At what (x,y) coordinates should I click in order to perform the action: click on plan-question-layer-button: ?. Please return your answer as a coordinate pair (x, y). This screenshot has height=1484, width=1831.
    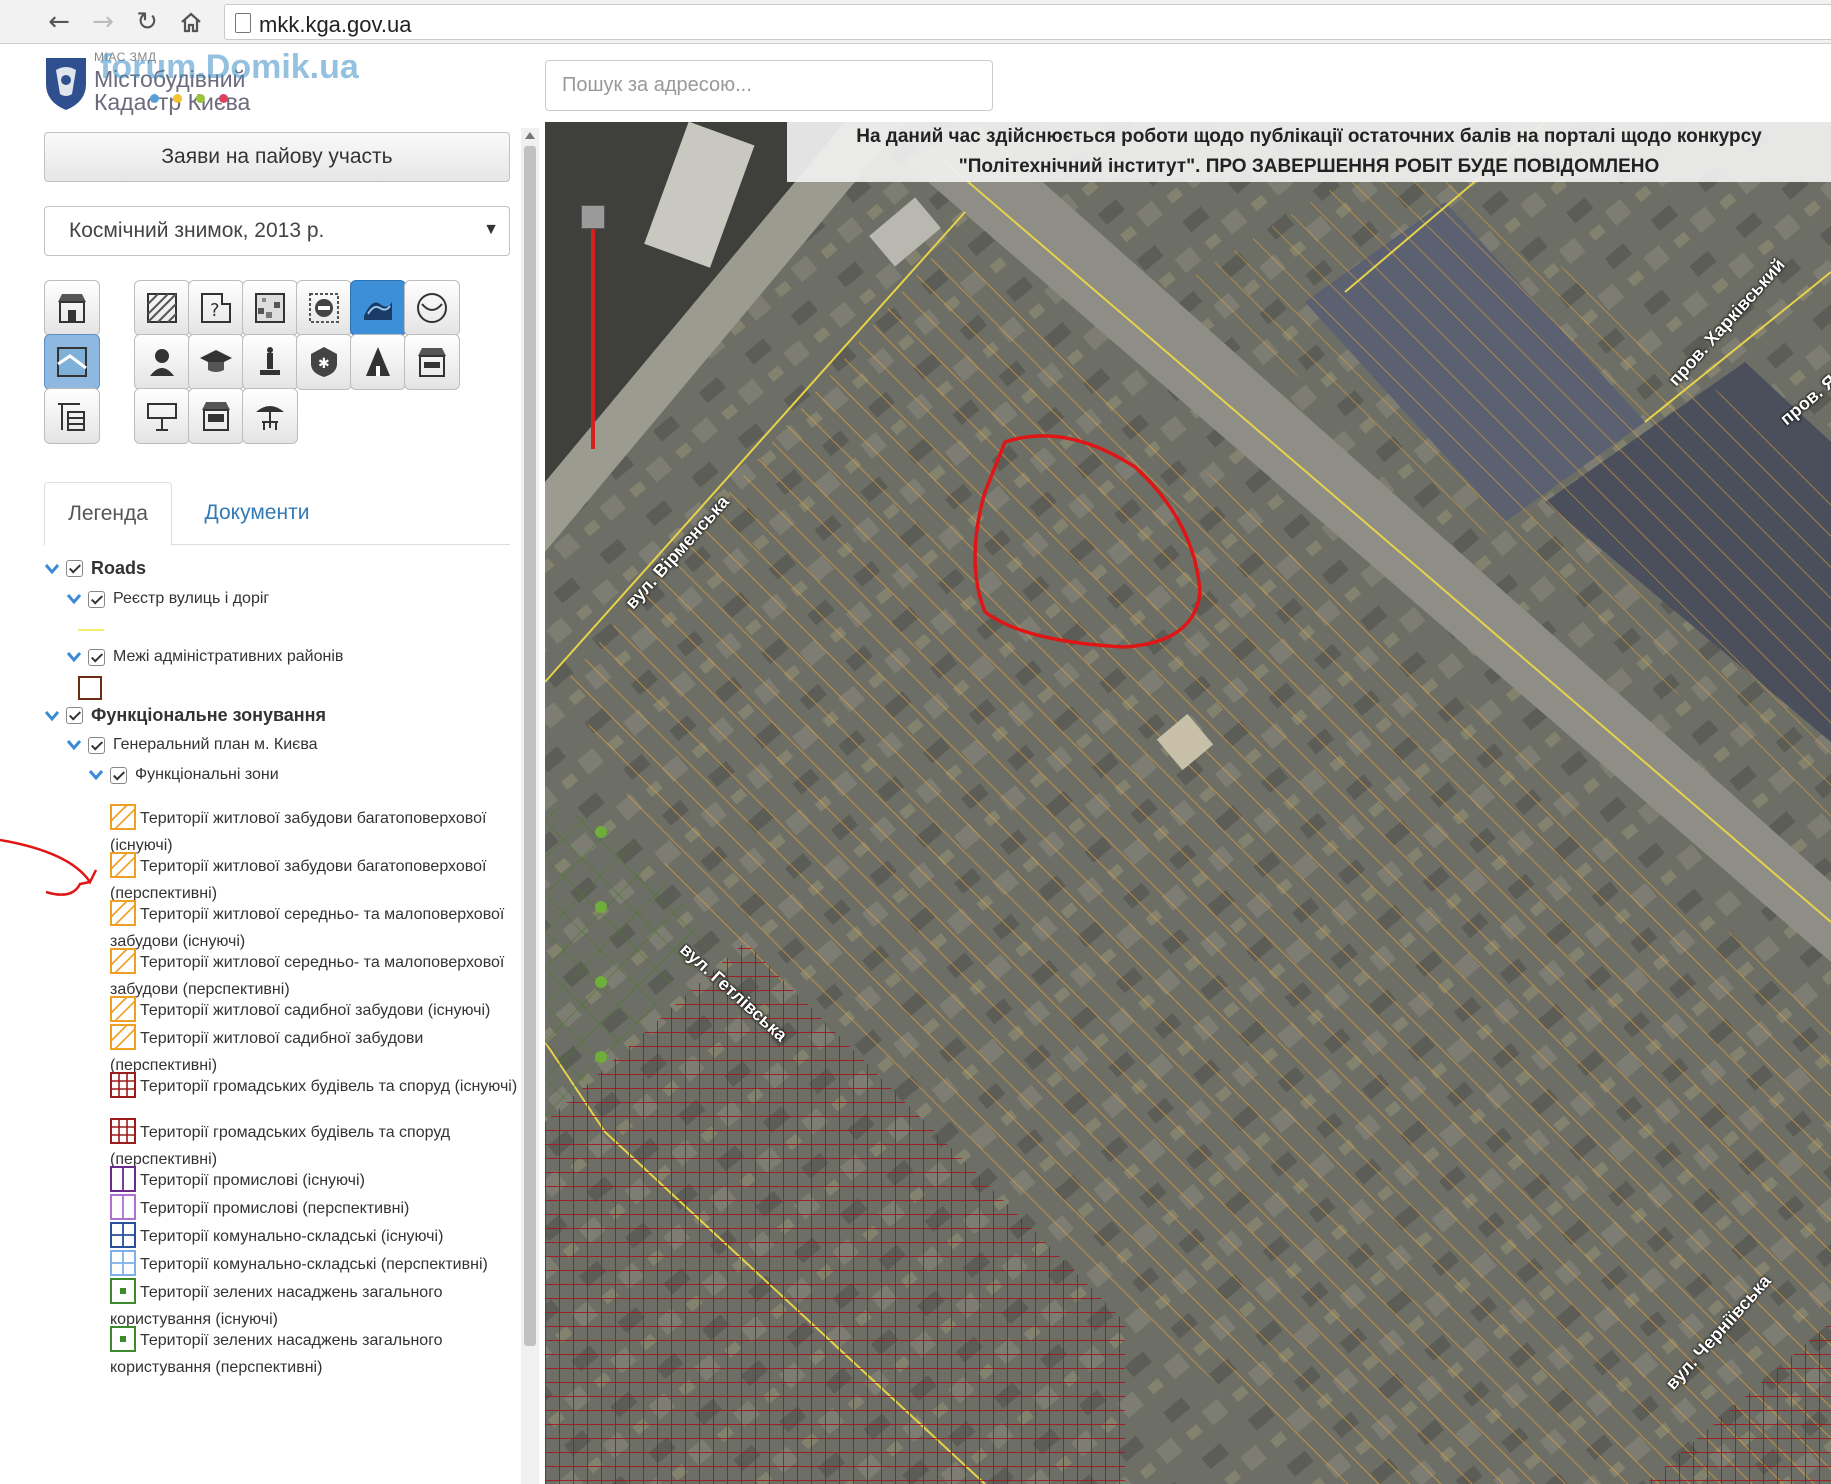
    Looking at the image, I should click on (216, 308).